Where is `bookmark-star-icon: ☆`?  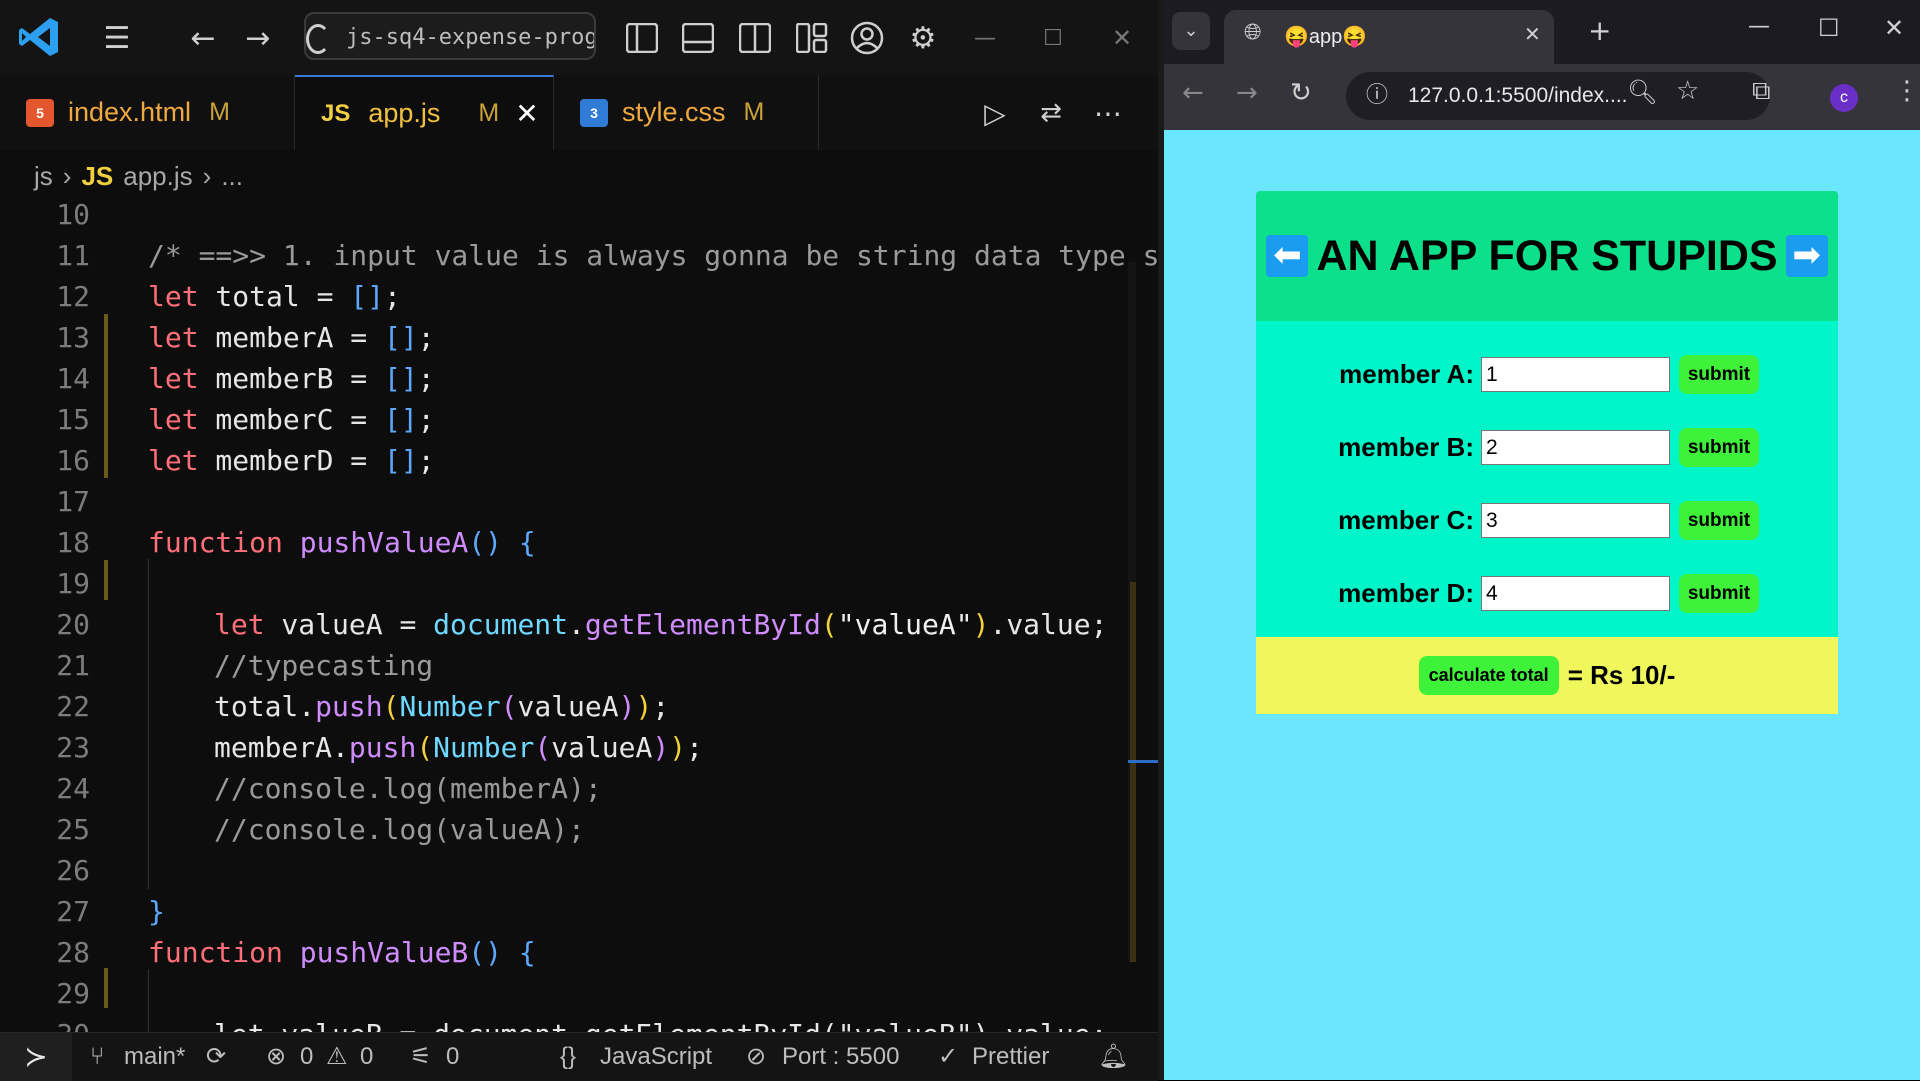 bookmark-star-icon: ☆ is located at coordinates (1687, 91).